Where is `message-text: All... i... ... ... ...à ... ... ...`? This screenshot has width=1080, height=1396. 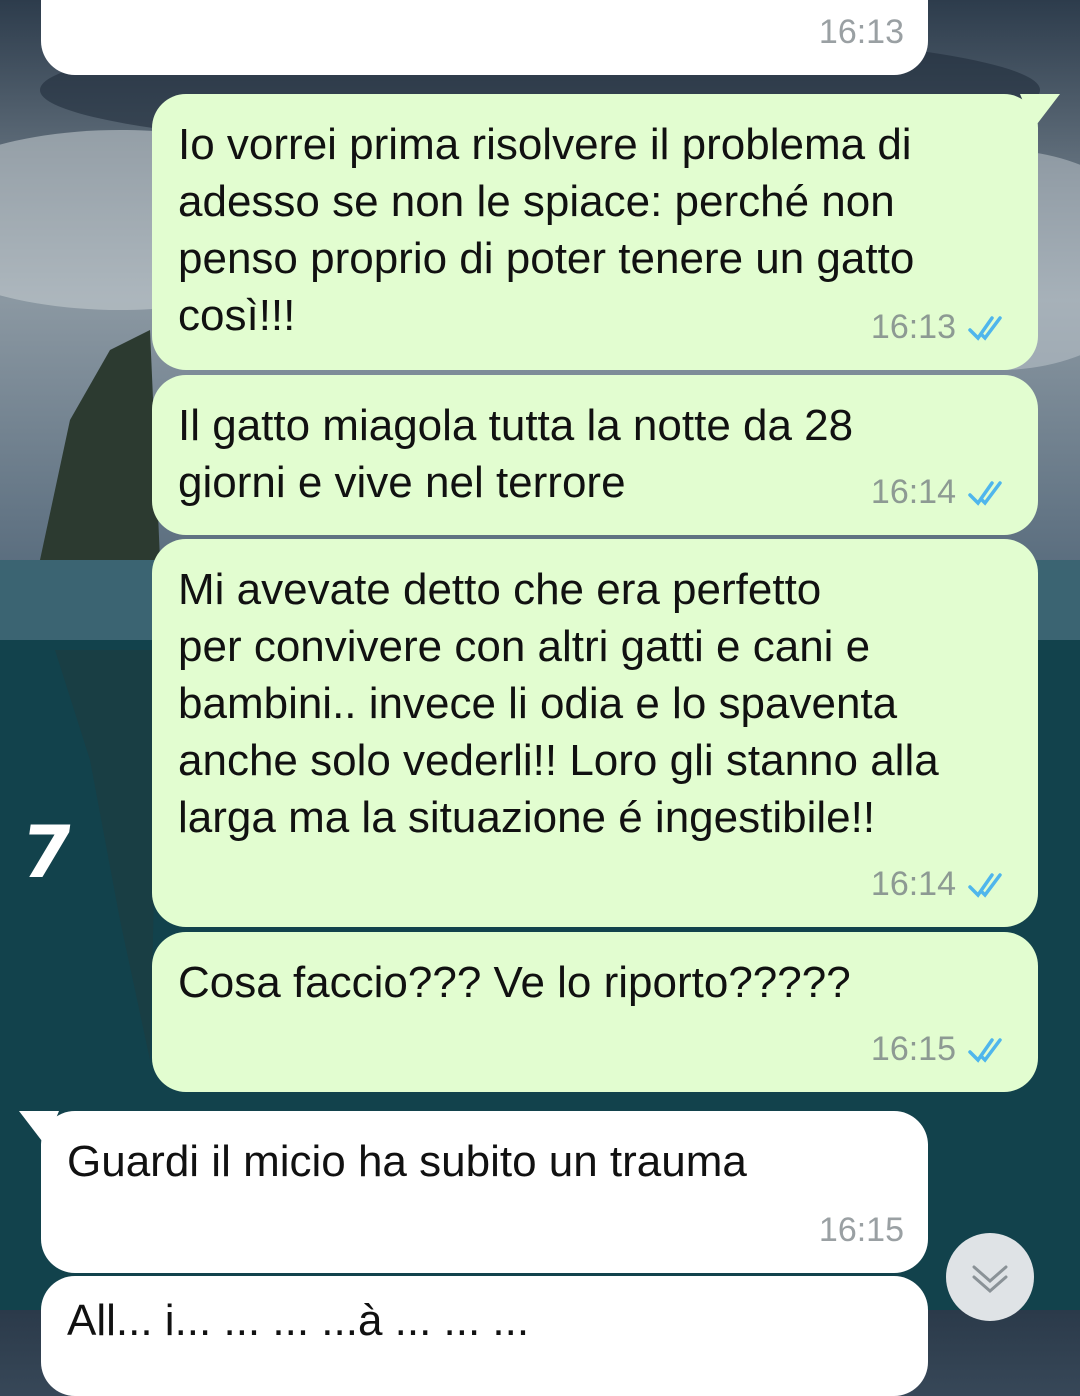 message-text: All... i... ... ... ...à ... ... ... is located at coordinates (298, 1320).